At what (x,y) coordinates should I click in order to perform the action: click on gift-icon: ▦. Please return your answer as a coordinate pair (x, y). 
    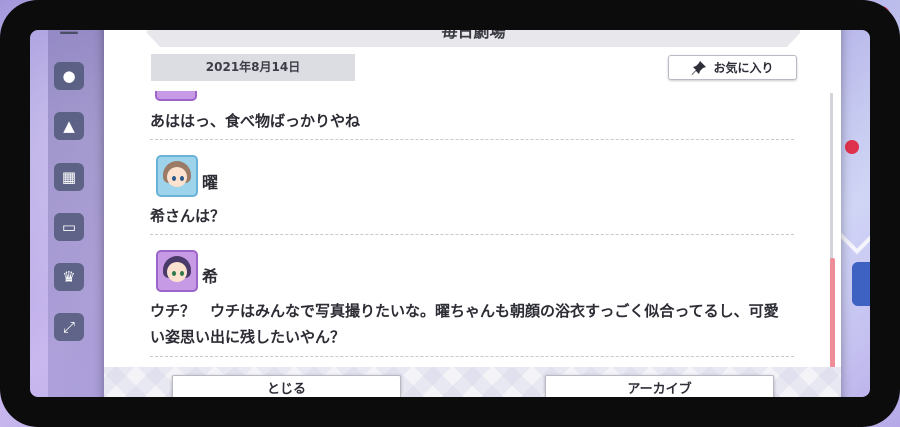
    Looking at the image, I should click on (69, 177).